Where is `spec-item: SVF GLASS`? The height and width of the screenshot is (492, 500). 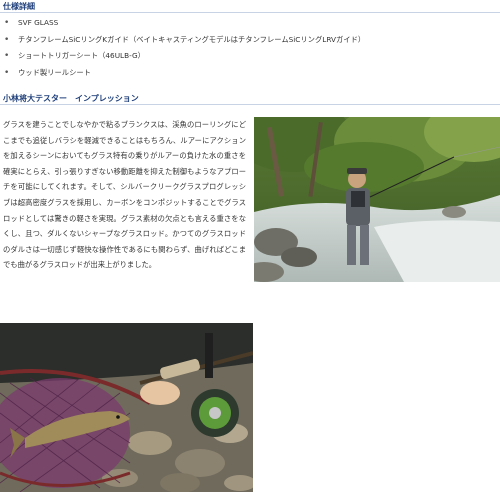 spec-item: SVF GLASS is located at coordinates (184, 23).